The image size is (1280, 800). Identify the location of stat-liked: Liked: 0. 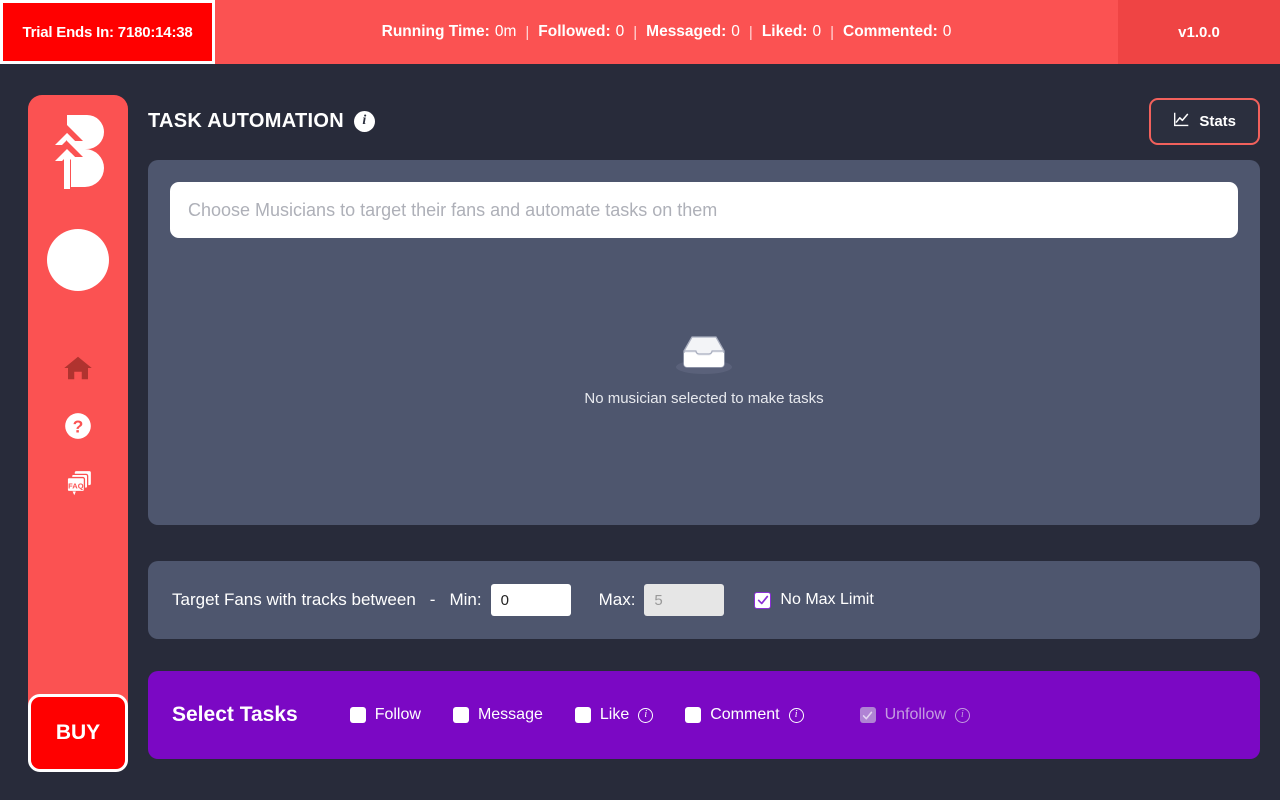
(791, 32).